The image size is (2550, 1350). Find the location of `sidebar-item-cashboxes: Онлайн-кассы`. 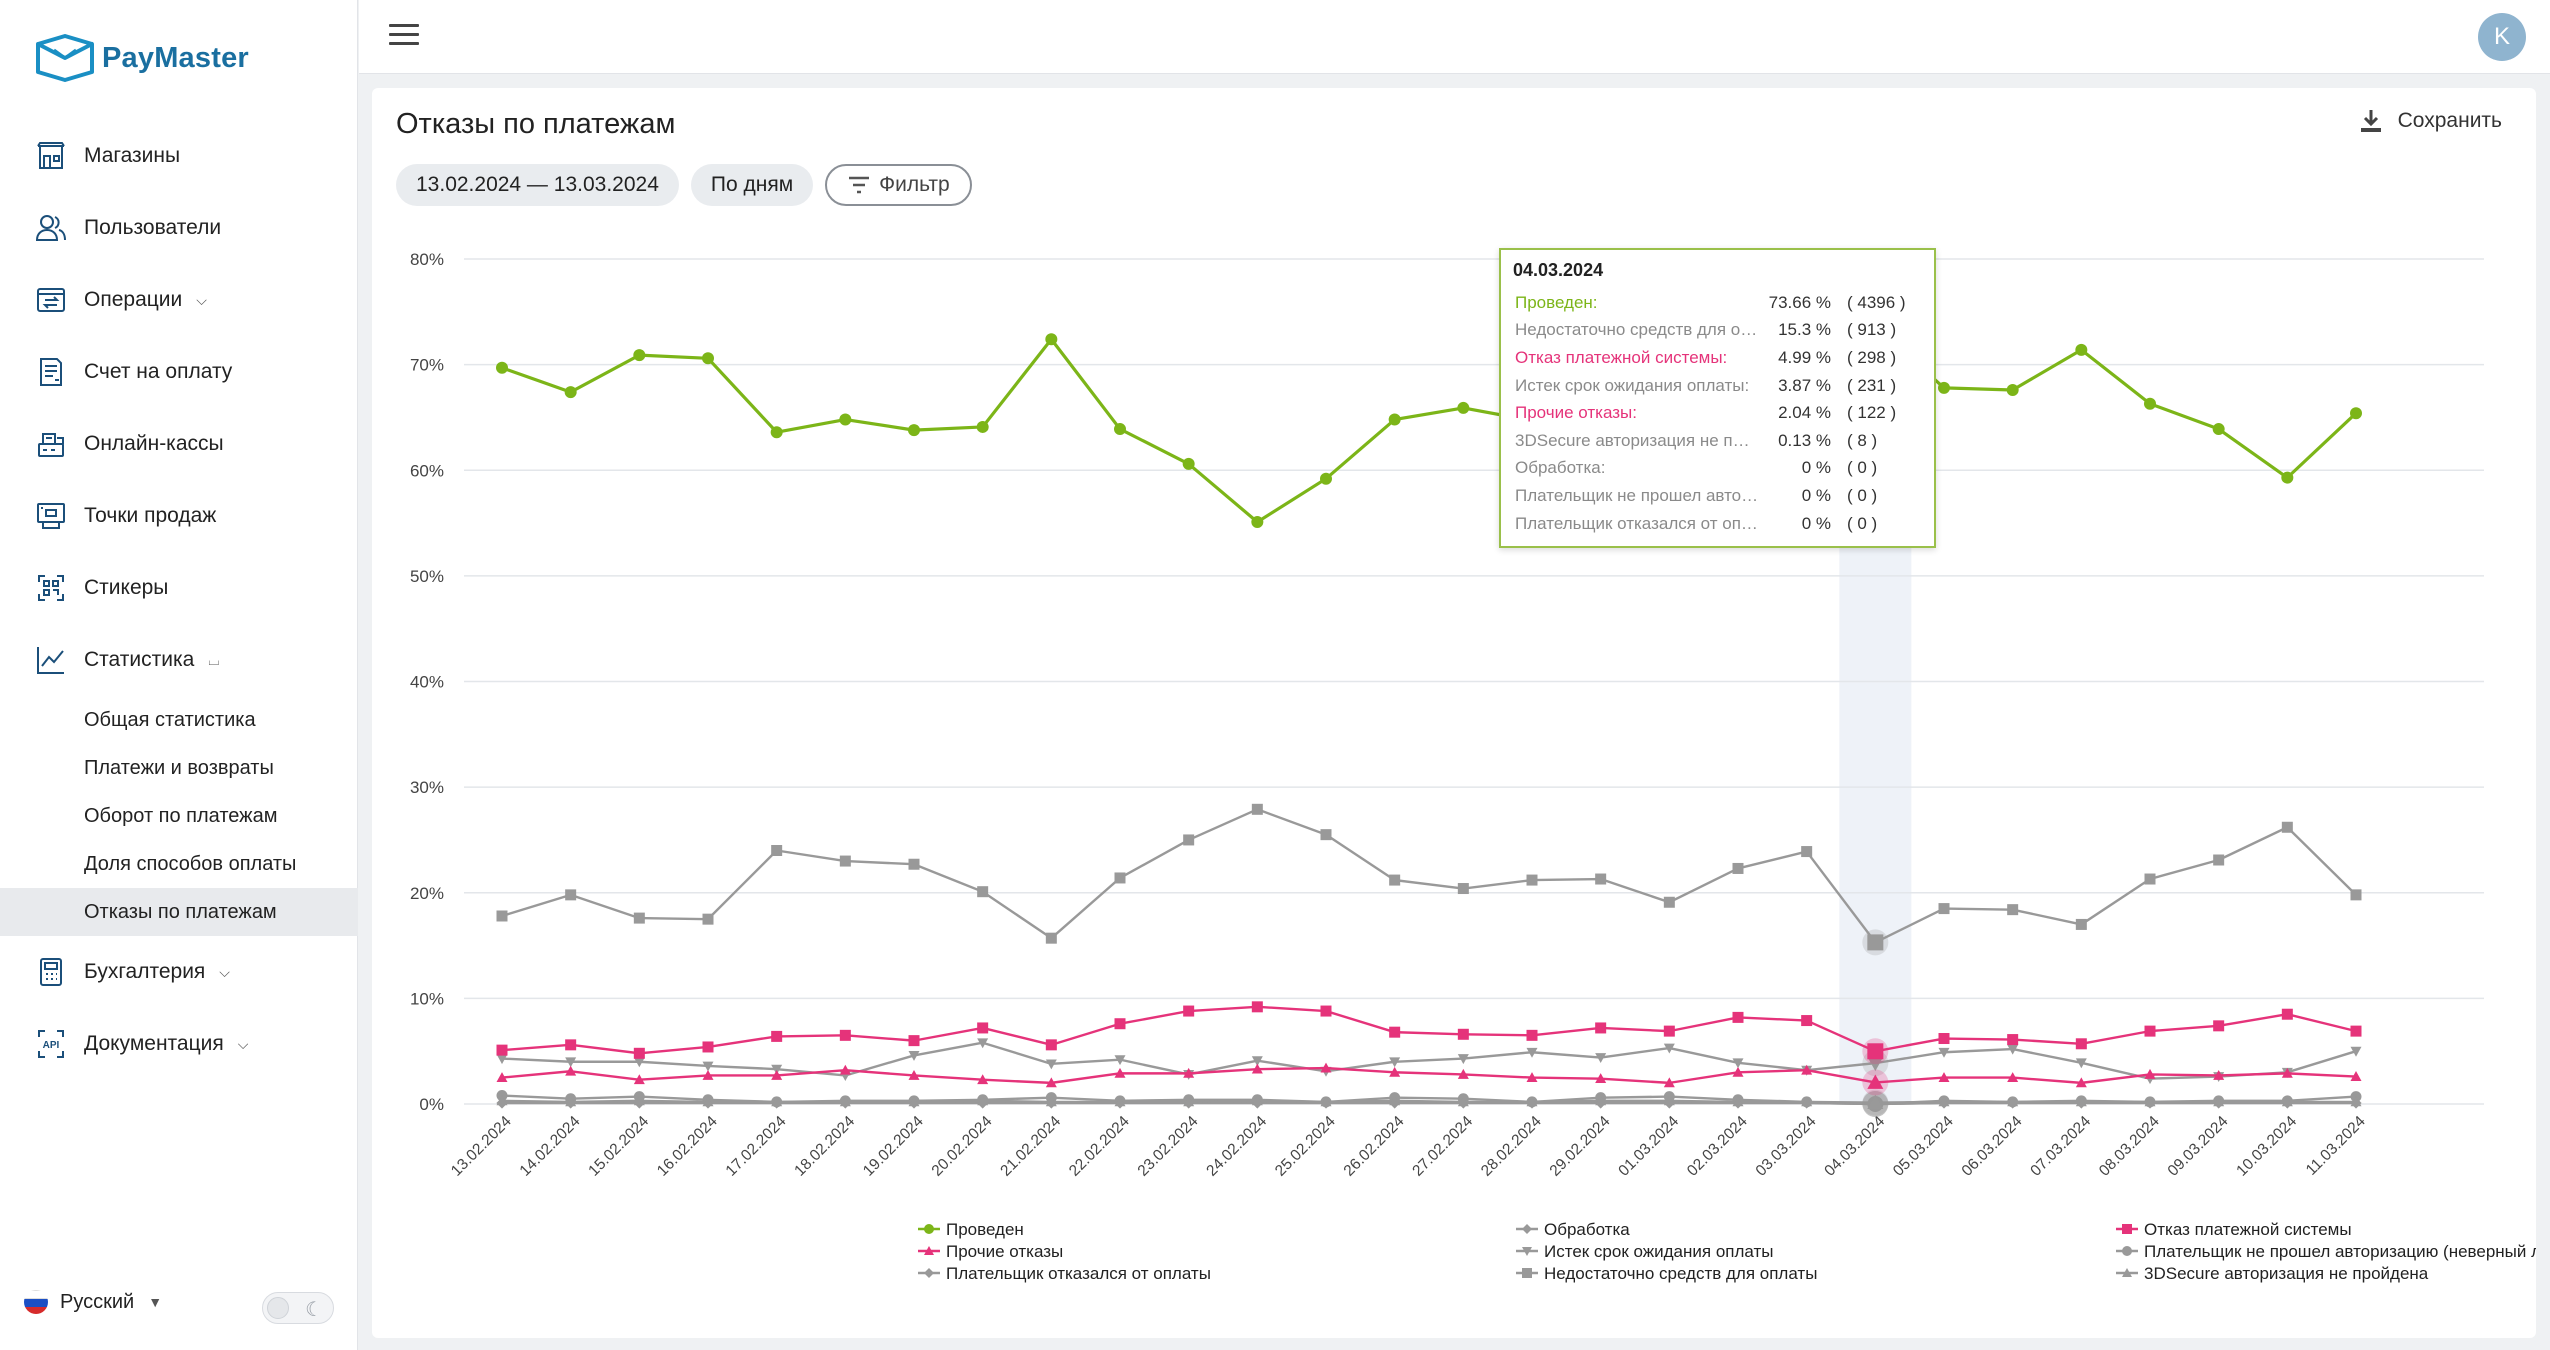

sidebar-item-cashboxes: Онлайн-кассы is located at coordinates (179, 444).